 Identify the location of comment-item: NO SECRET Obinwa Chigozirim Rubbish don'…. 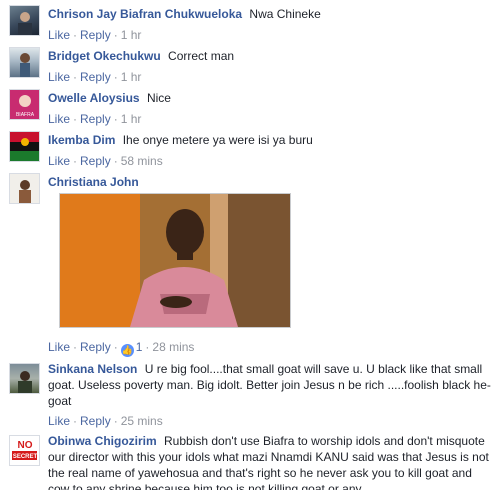
(250, 460).